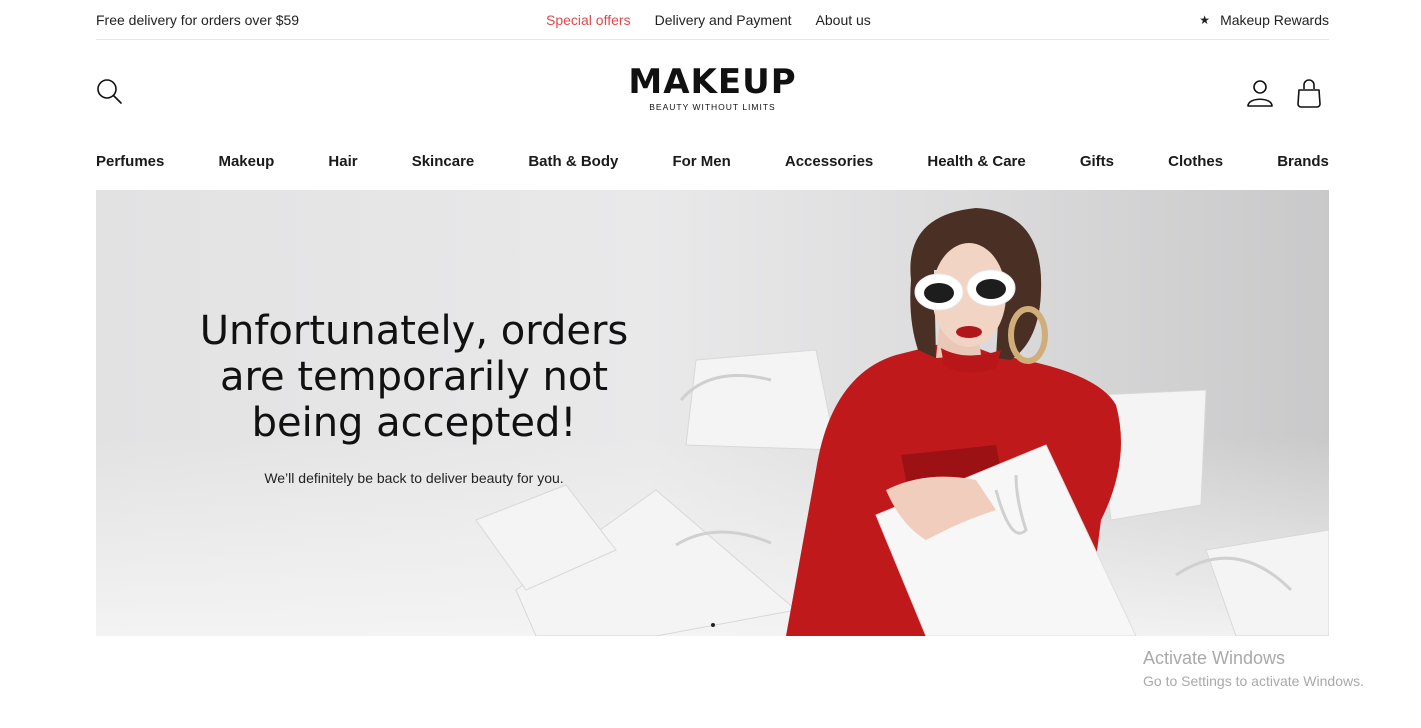 The image size is (1421, 728). What do you see at coordinates (1195, 161) in the screenshot?
I see `nav-item-clothes: Clothes` at bounding box center [1195, 161].